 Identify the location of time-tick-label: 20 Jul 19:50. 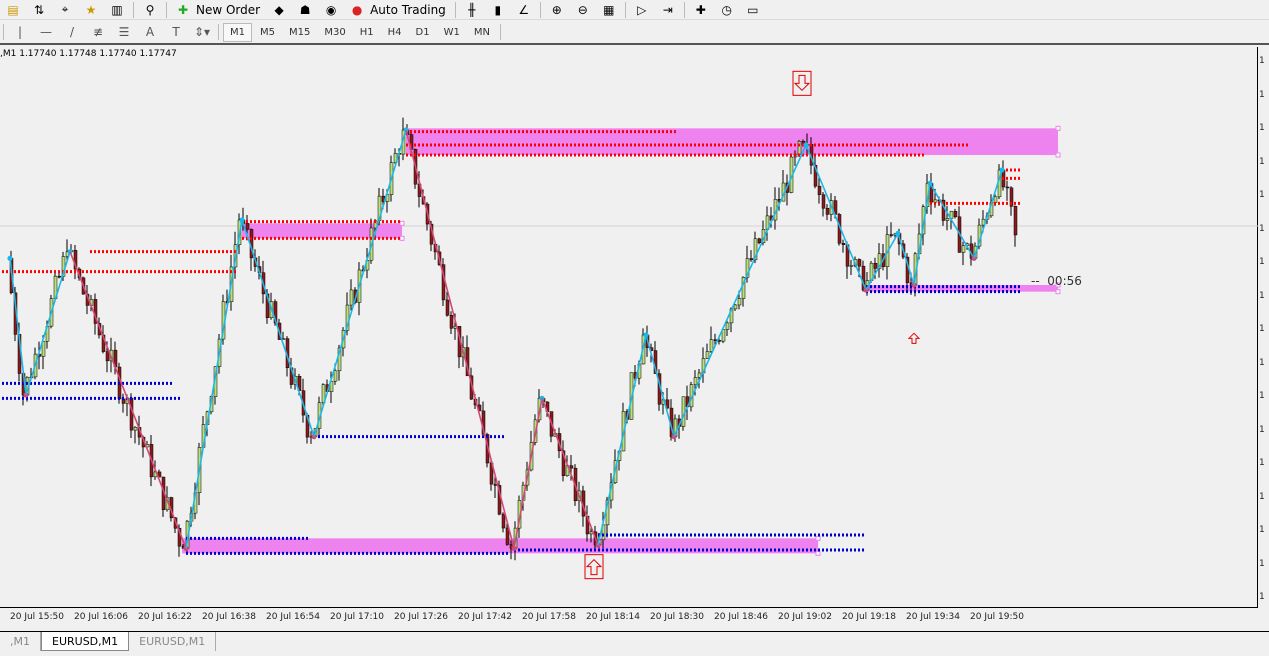
(997, 617).